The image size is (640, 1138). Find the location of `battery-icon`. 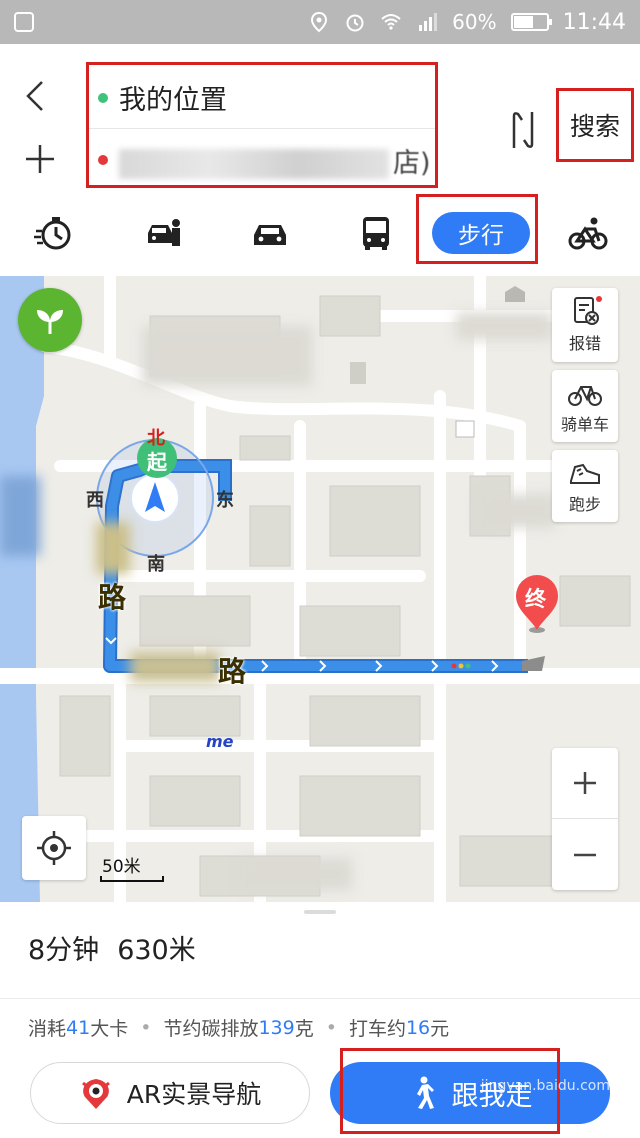

battery-icon is located at coordinates (531, 22).